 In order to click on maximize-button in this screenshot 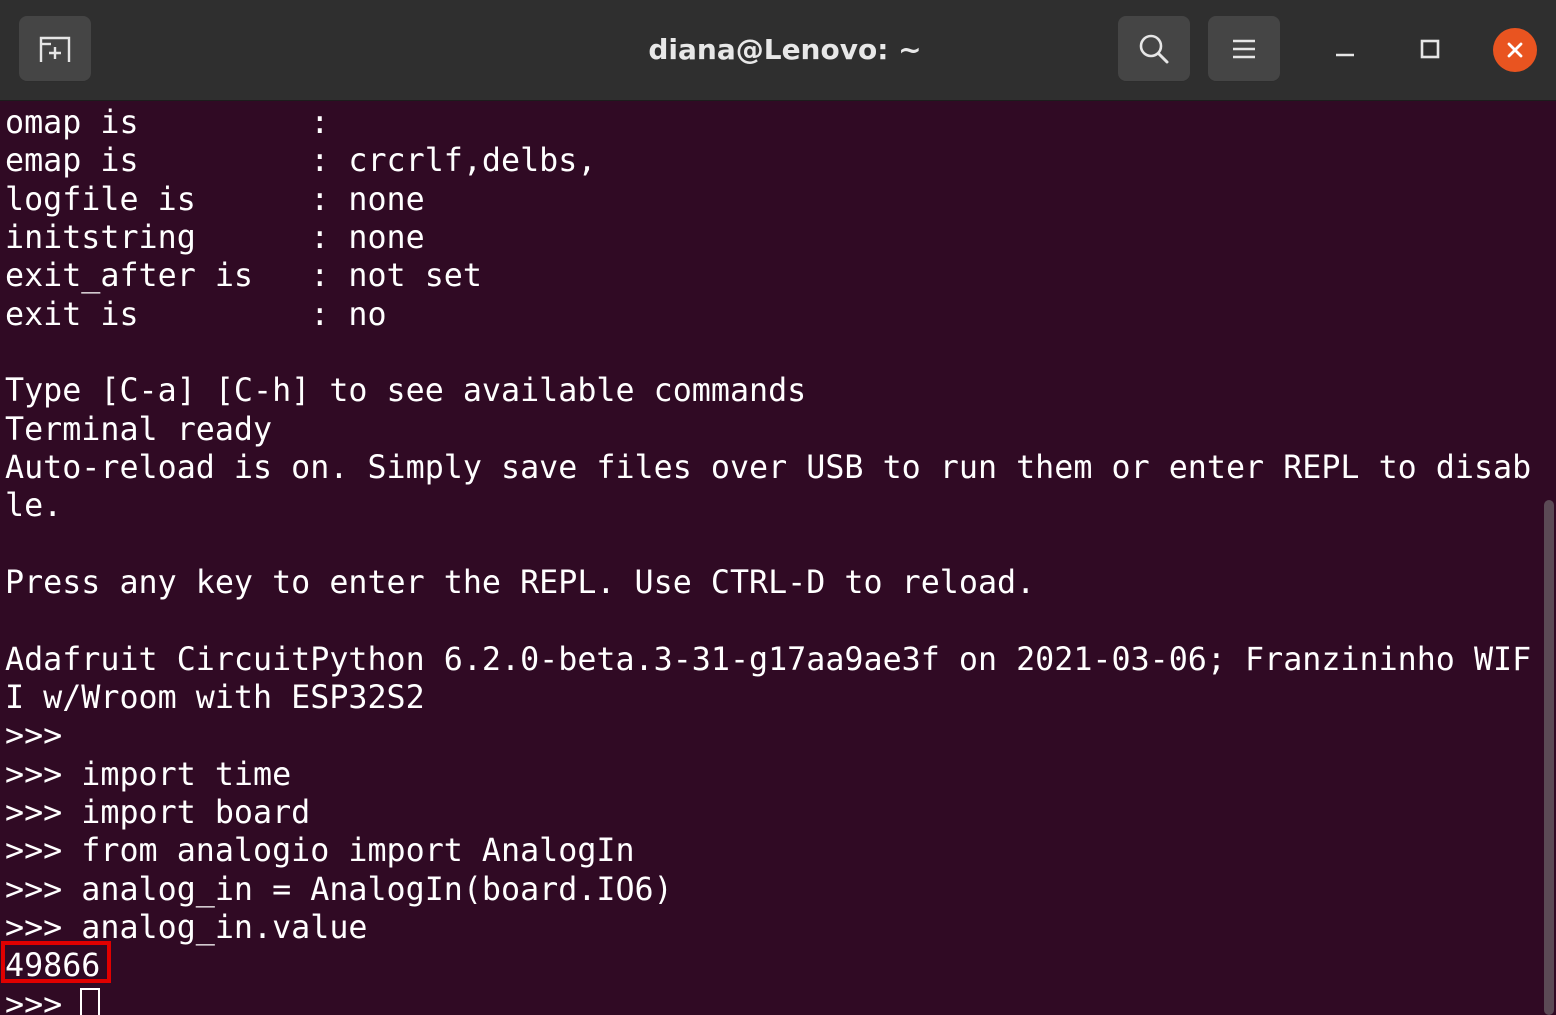, I will do `click(1430, 49)`.